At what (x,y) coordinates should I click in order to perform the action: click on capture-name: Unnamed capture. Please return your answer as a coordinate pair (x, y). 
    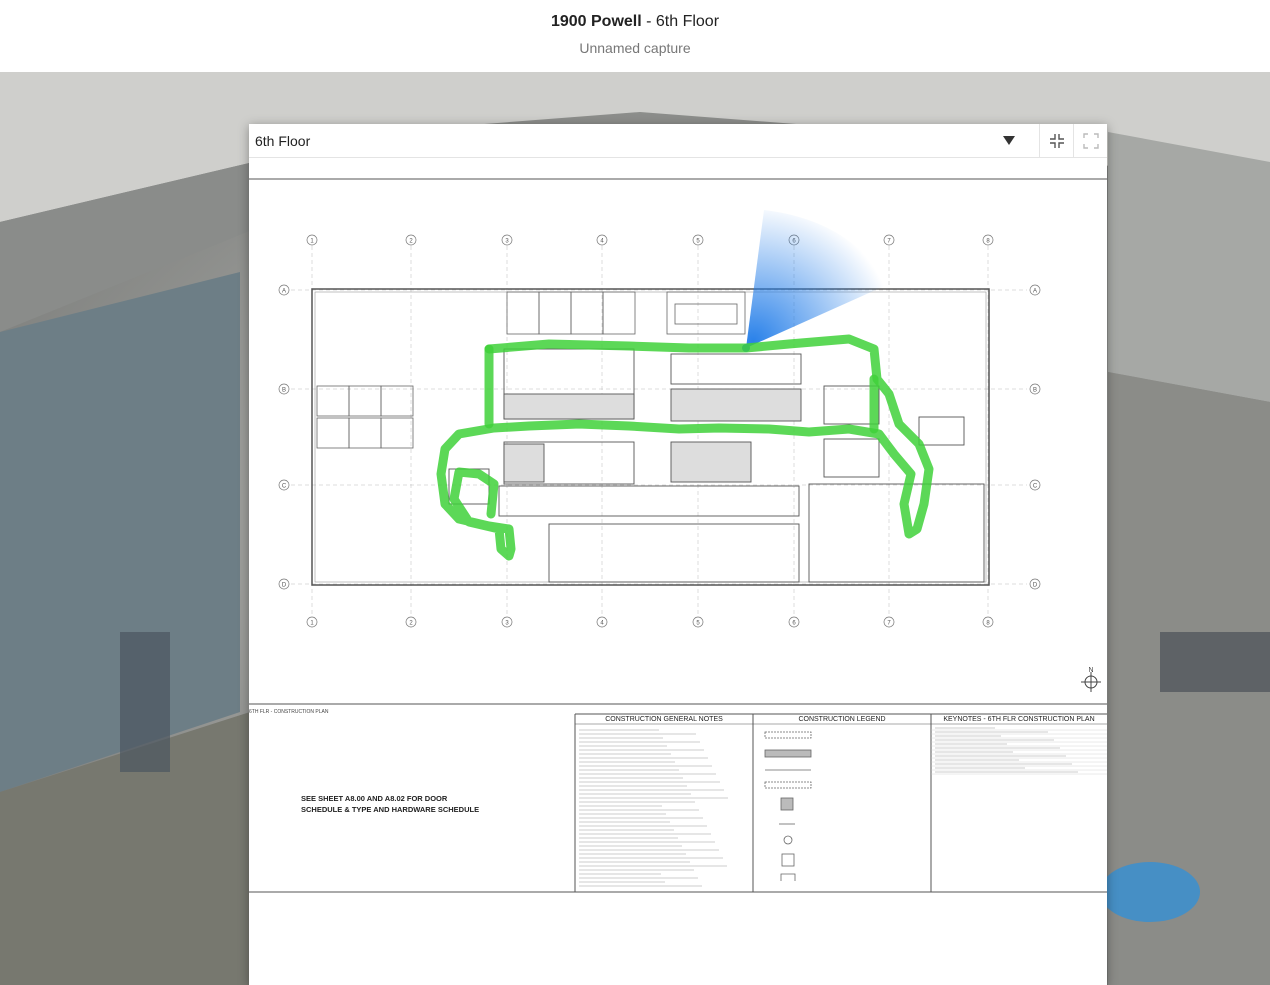
    Looking at the image, I should click on (635, 48).